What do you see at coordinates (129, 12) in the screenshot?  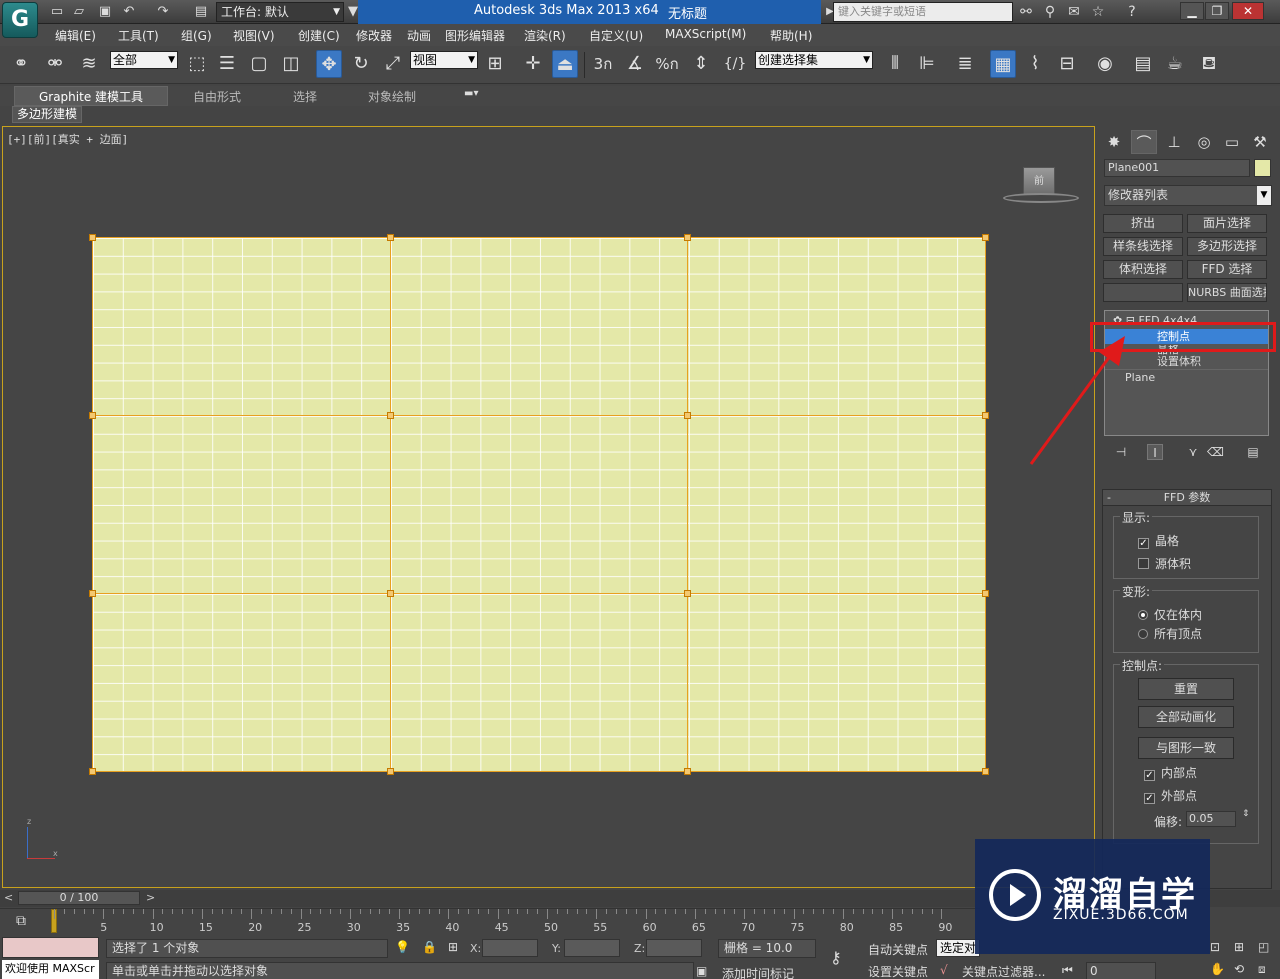 I see `undo-icon: ↶` at bounding box center [129, 12].